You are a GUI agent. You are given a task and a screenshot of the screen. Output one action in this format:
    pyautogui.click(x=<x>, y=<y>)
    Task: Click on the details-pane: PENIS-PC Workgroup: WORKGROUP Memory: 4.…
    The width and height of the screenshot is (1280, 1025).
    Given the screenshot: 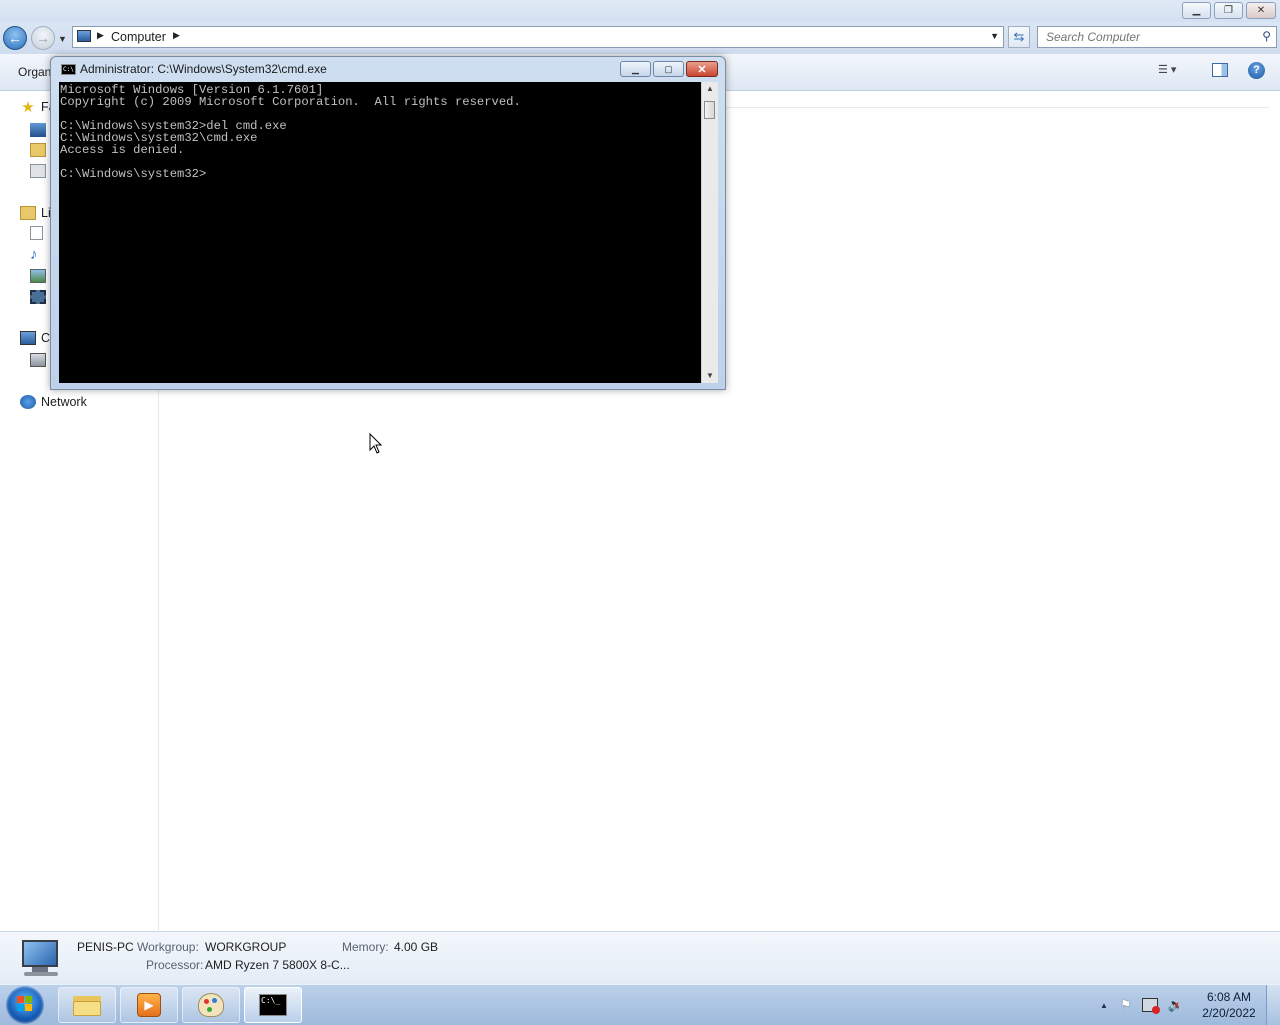 What is the action you would take?
    pyautogui.click(x=640, y=958)
    